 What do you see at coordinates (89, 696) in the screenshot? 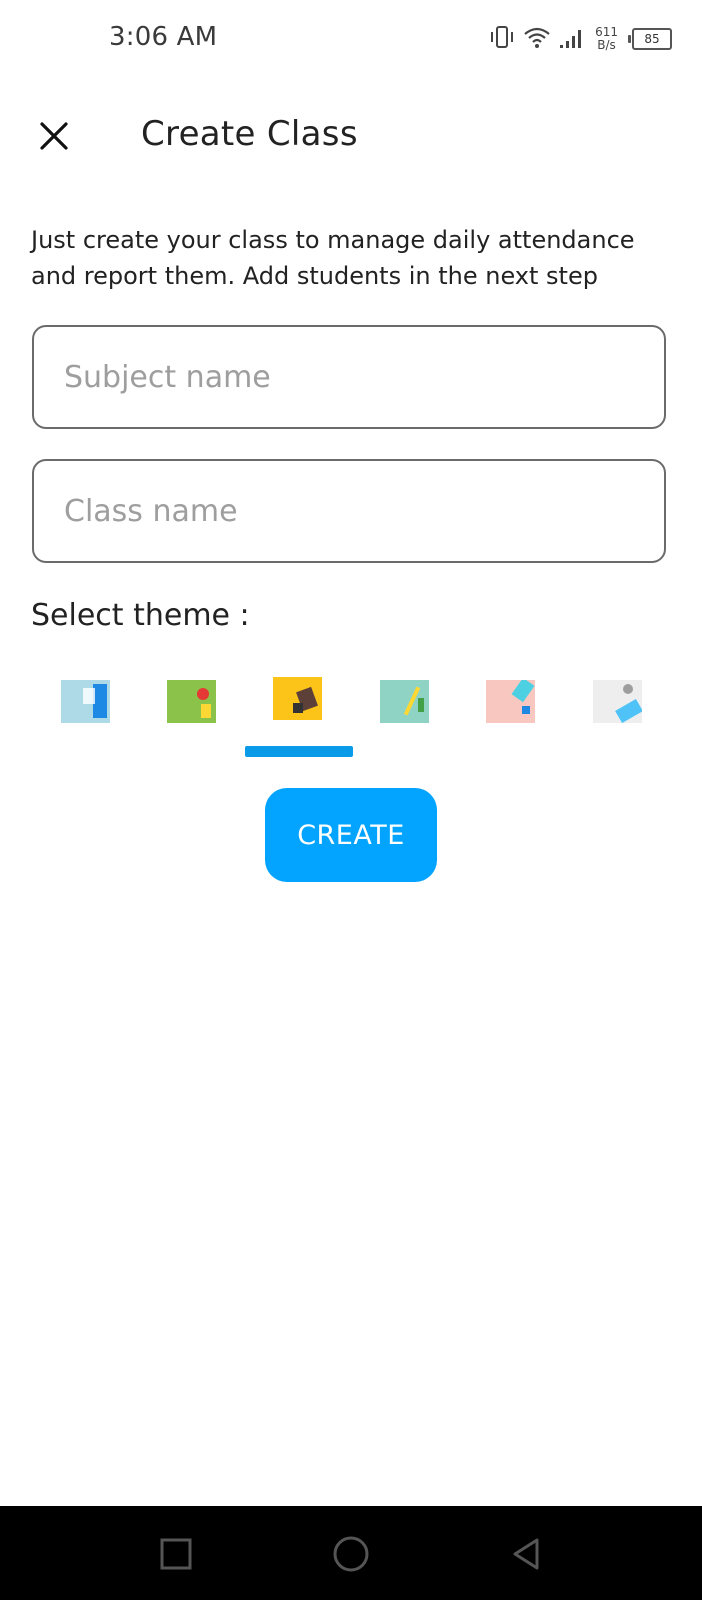
I see `theme-paper` at bounding box center [89, 696].